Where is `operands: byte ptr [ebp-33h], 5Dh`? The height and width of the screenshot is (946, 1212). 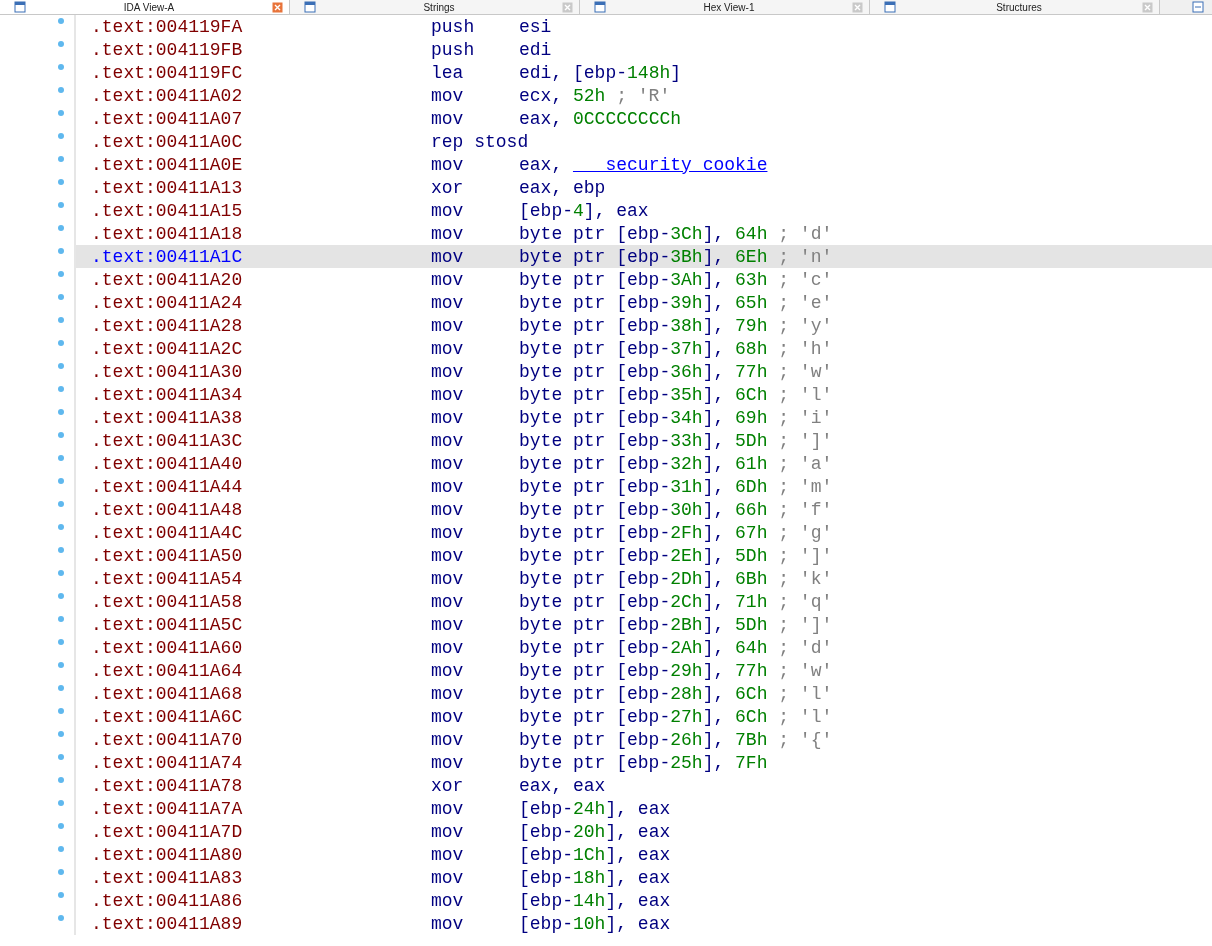 operands: byte ptr [ebp-33h], 5Dh is located at coordinates (643, 440).